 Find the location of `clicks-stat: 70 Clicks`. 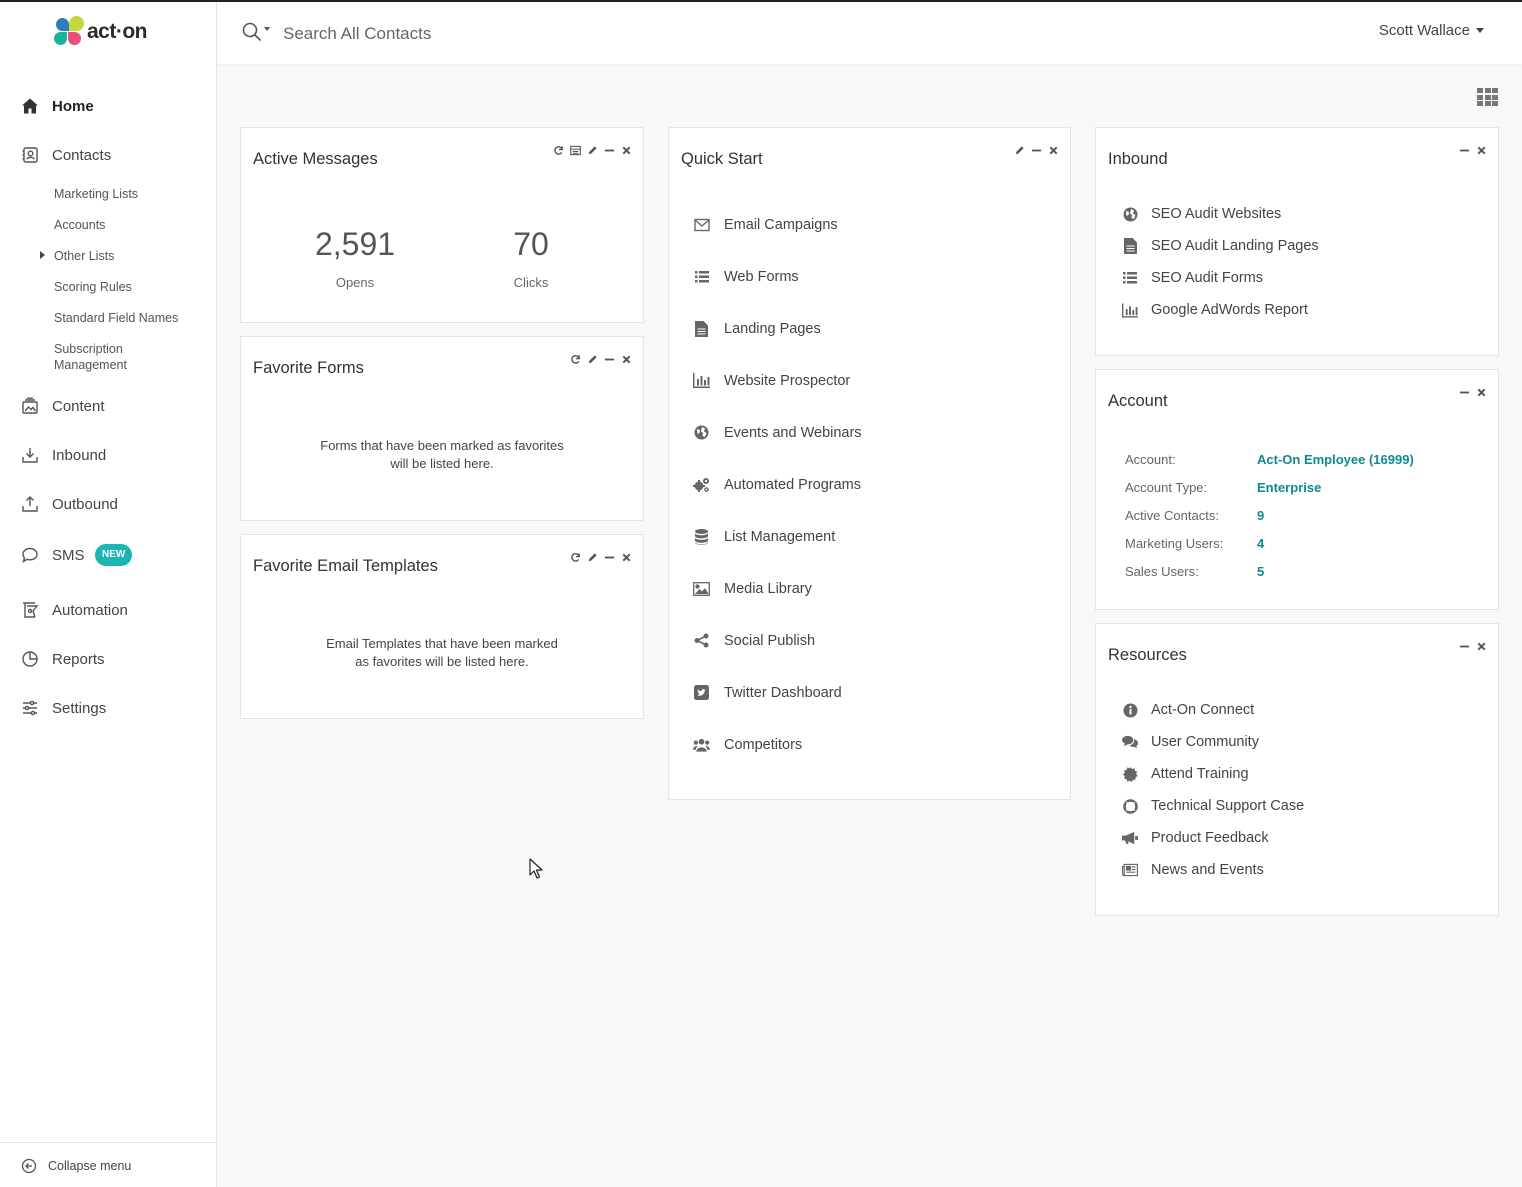

clicks-stat: 70 Clicks is located at coordinates (531, 258).